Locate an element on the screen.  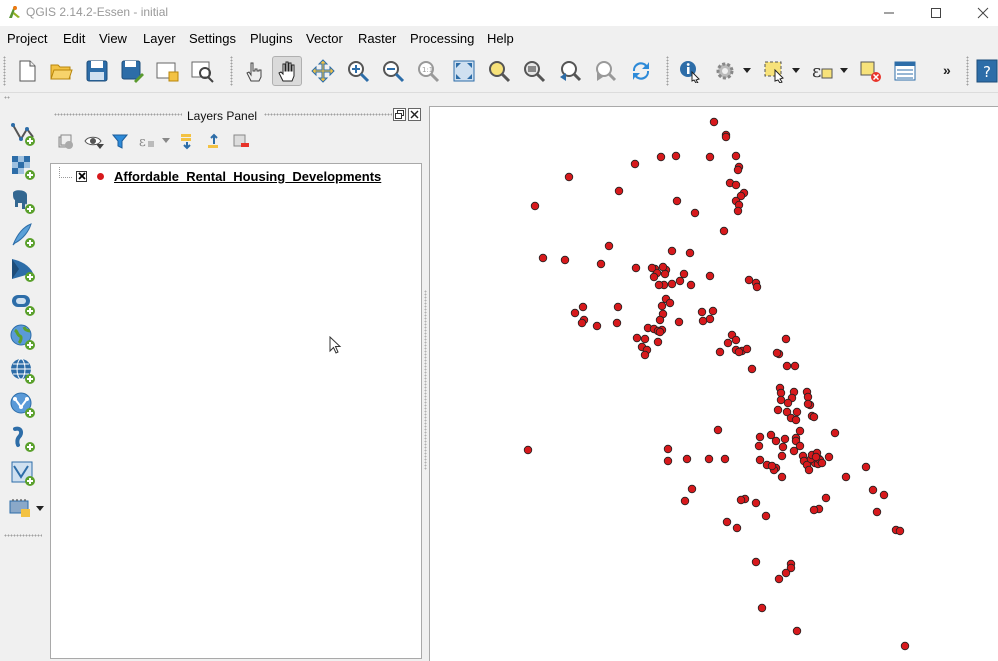
menu-settings: Settings is located at coordinates (212, 38).